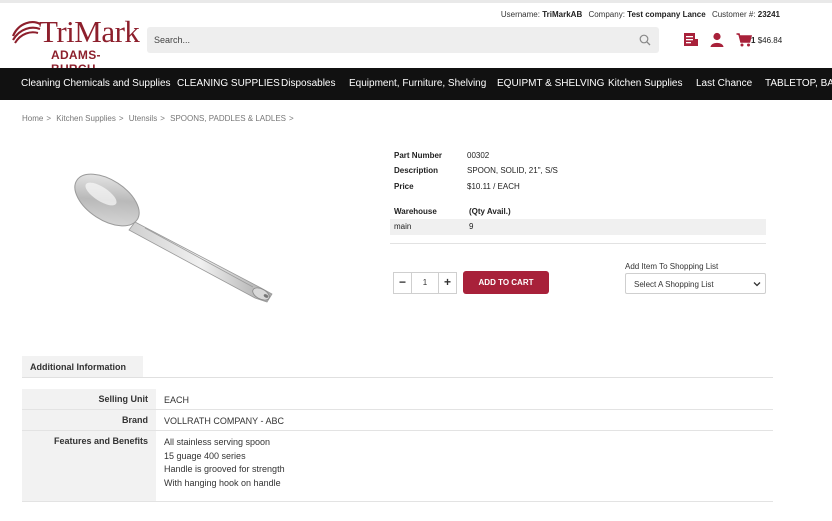 The height and width of the screenshot is (521, 832). Describe the element at coordinates (205, 455) in the screenshot. I see `feature-item: 15 guage 400 series` at that location.